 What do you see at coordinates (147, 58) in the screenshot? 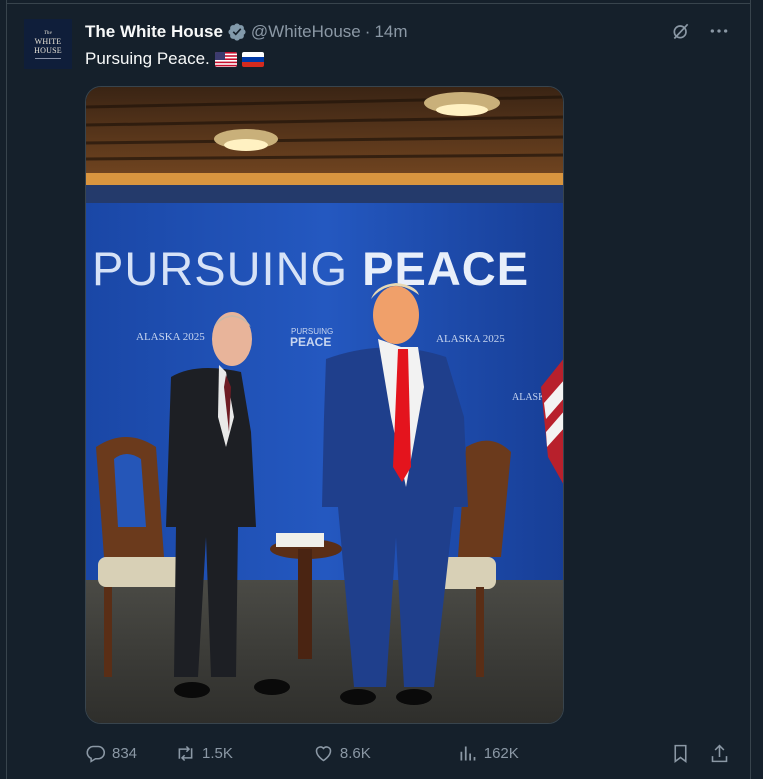
I see `tweet-text-body: Pursuing Peace.` at bounding box center [147, 58].